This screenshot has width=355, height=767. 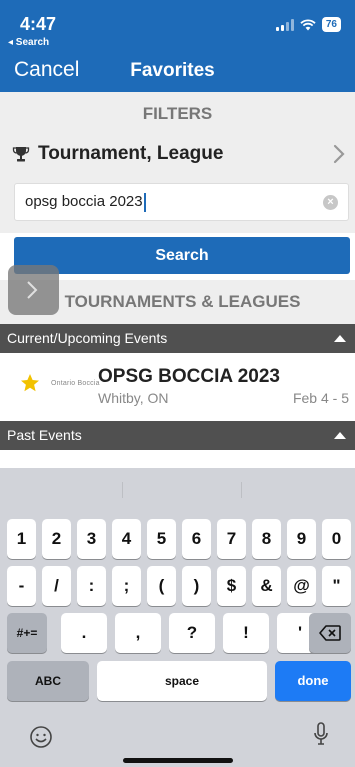 I want to click on key-dollar: $, so click(x=231, y=586).